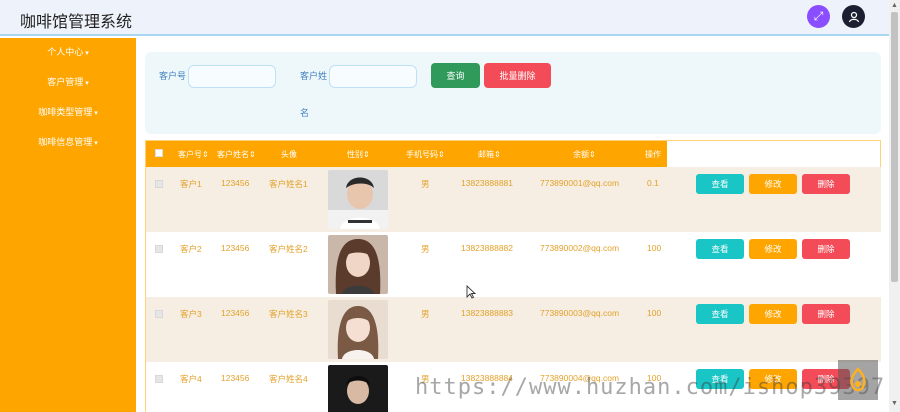 The height and width of the screenshot is (412, 900). What do you see at coordinates (314, 76) in the screenshot?
I see `customer-name-label: 客户姓` at bounding box center [314, 76].